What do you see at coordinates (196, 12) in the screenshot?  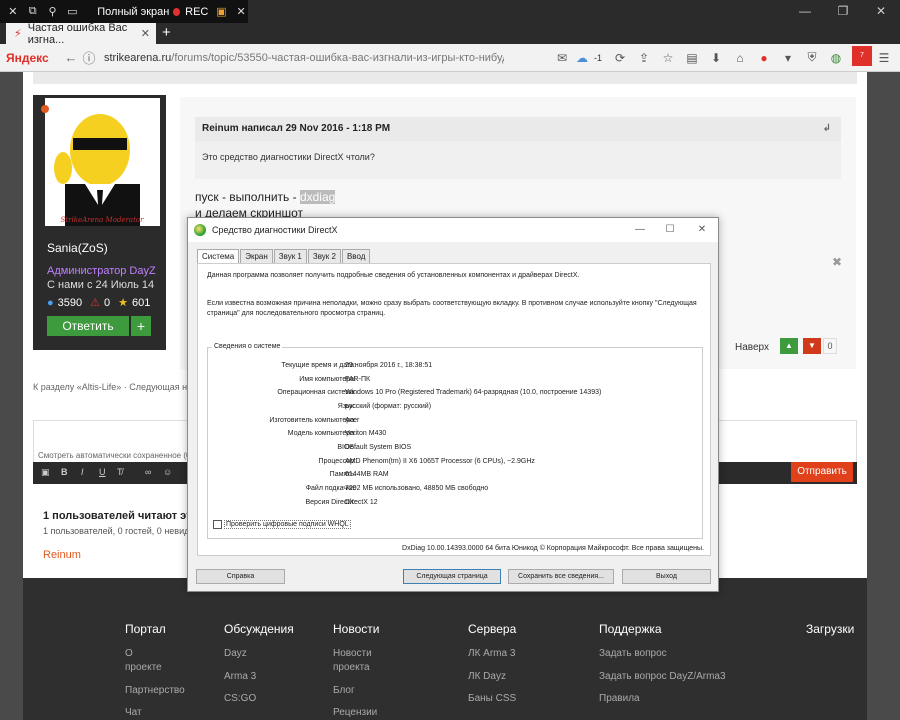 I see `rec-label: REC` at bounding box center [196, 12].